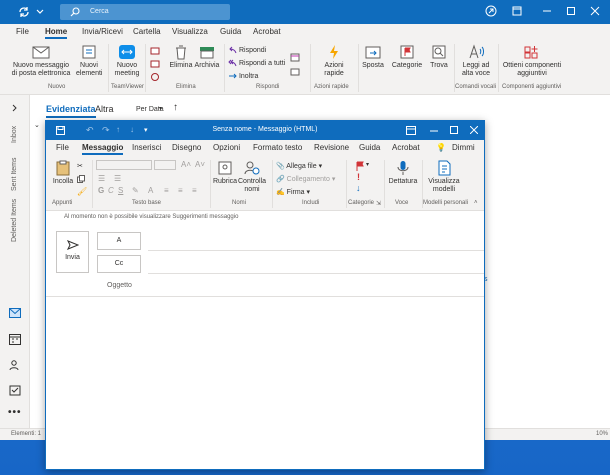  I want to click on paste-button: Incolla, so click(63, 173).